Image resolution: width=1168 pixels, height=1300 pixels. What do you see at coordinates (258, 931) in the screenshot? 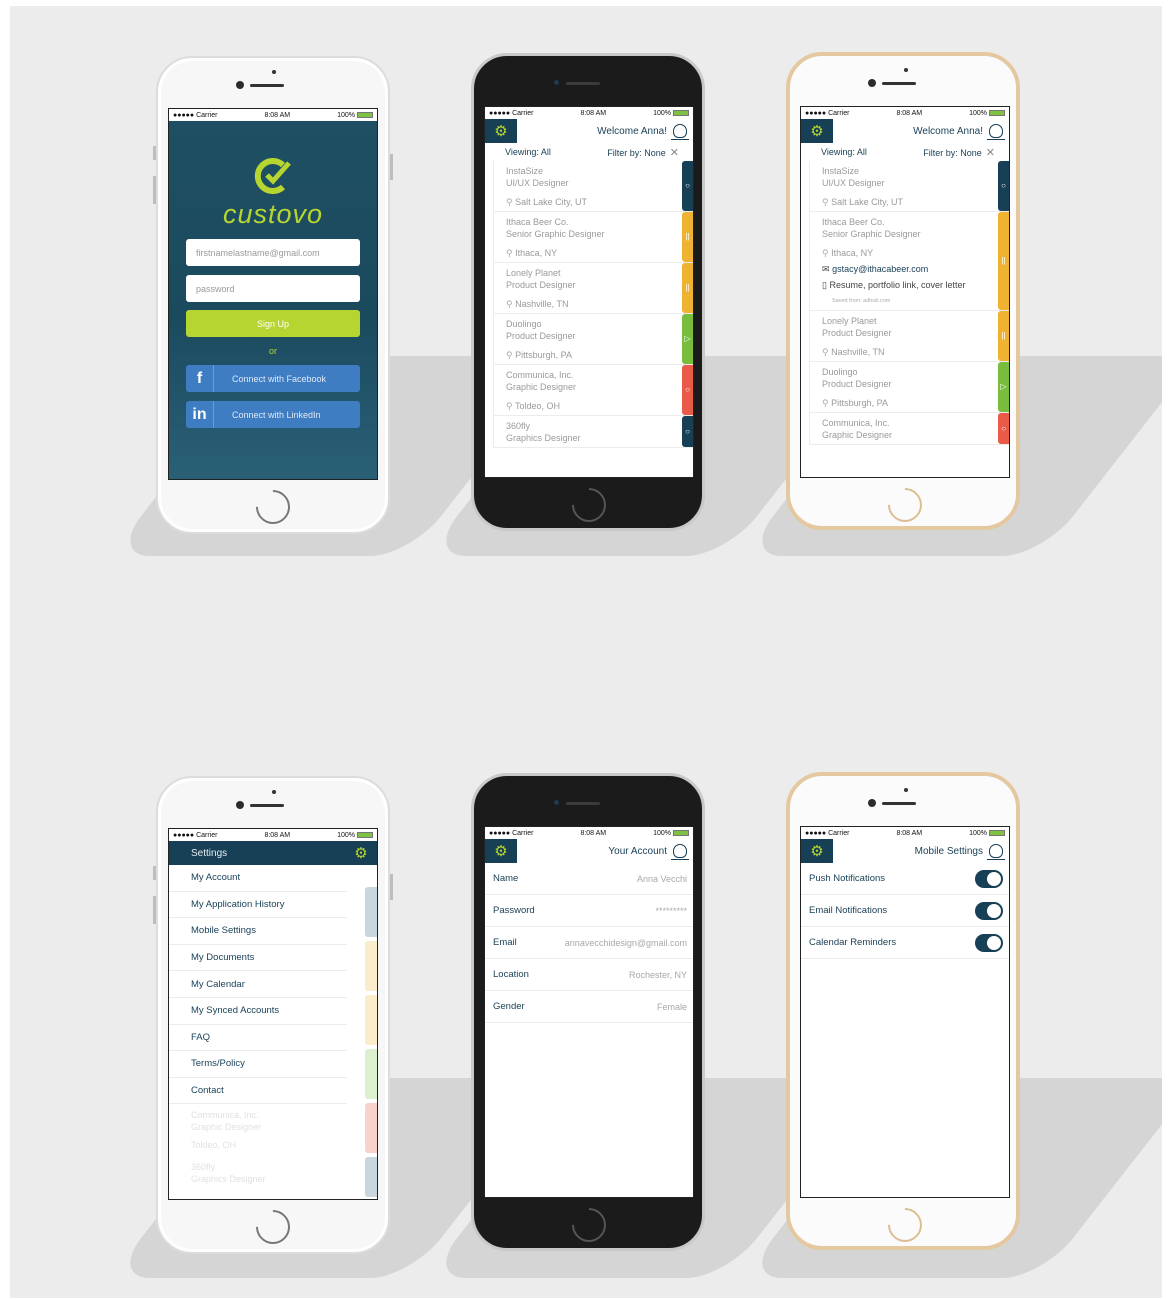
I see `settings-menu-item: Mobile Settings` at bounding box center [258, 931].